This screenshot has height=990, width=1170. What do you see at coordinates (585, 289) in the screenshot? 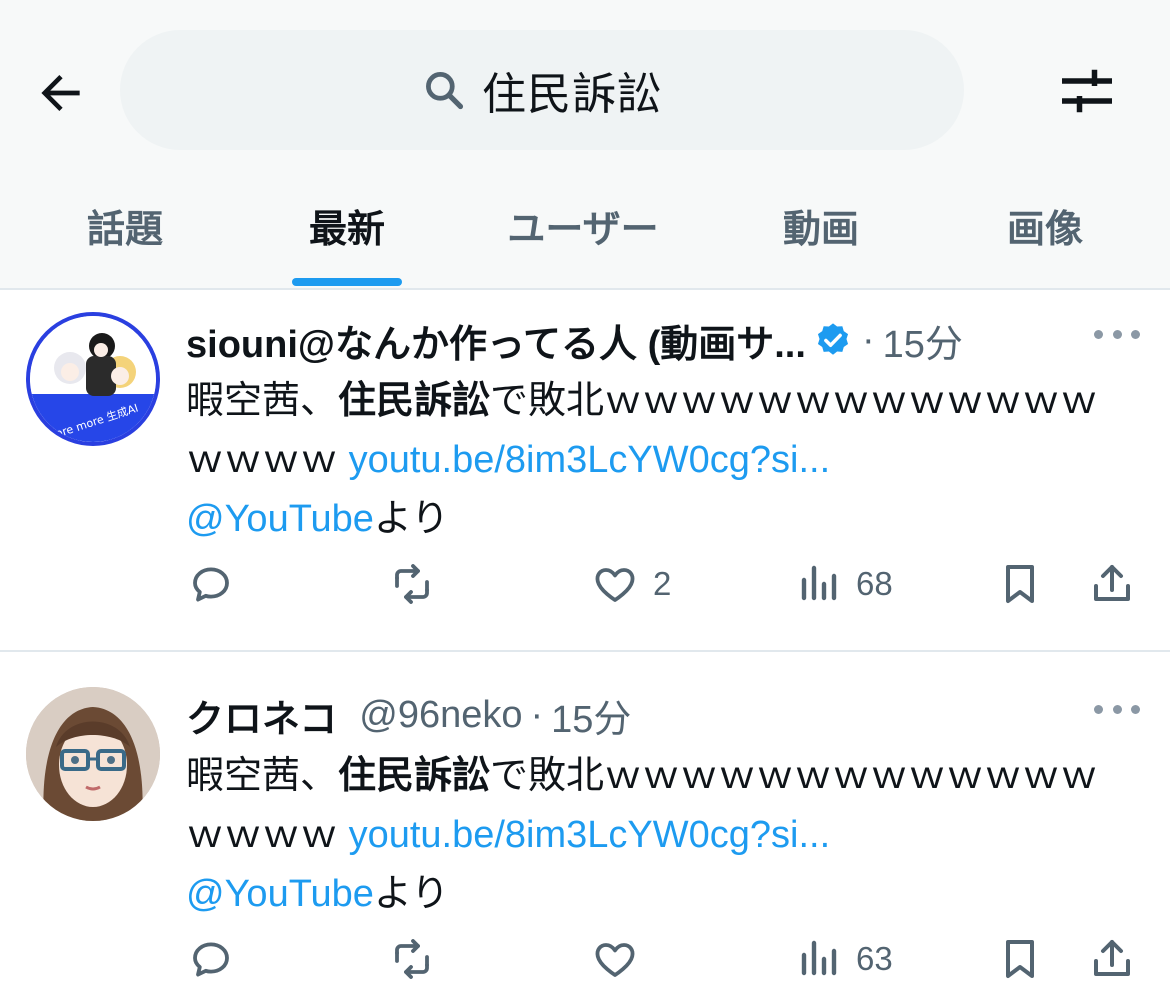
I see `header-divider` at bounding box center [585, 289].